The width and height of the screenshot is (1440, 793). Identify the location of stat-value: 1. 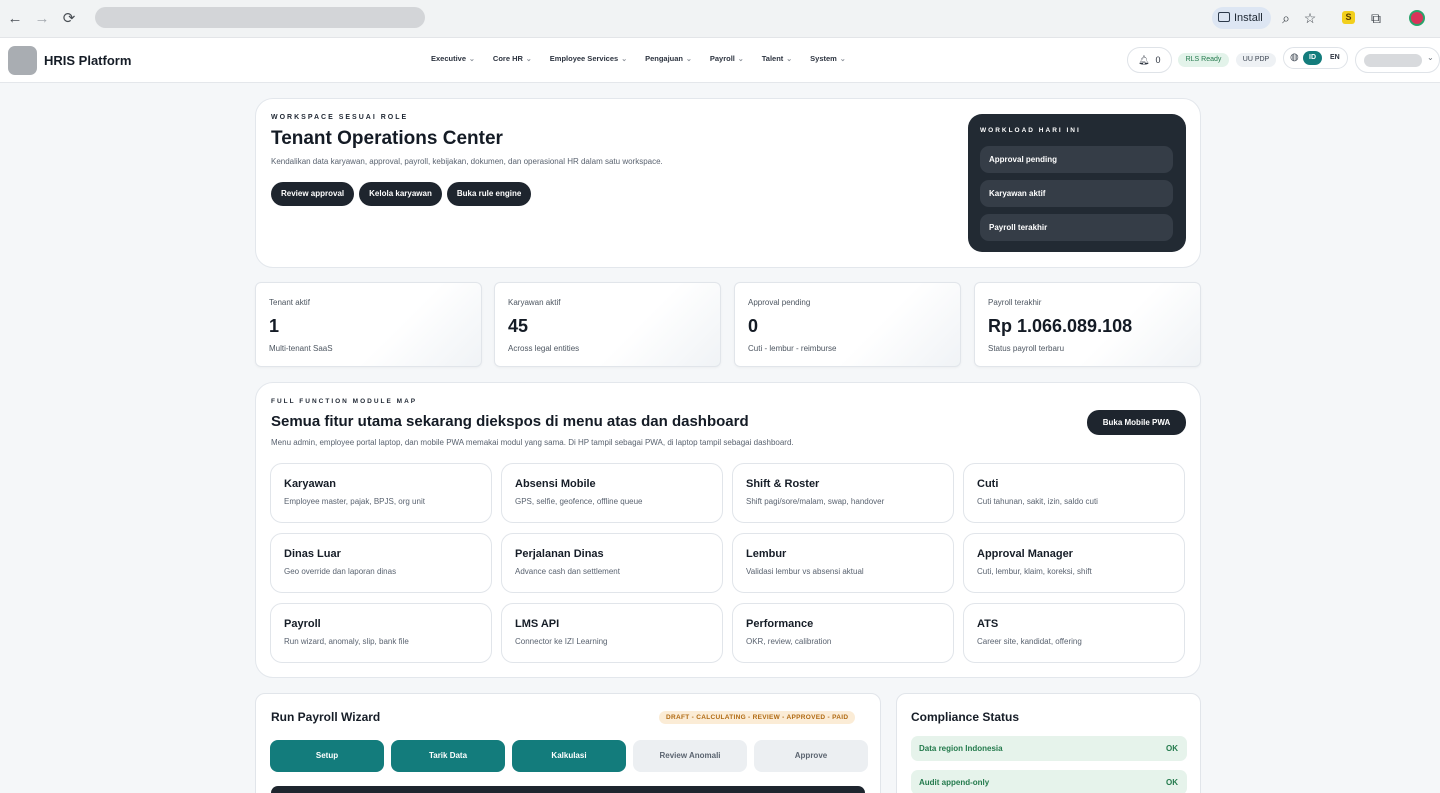
(274, 326).